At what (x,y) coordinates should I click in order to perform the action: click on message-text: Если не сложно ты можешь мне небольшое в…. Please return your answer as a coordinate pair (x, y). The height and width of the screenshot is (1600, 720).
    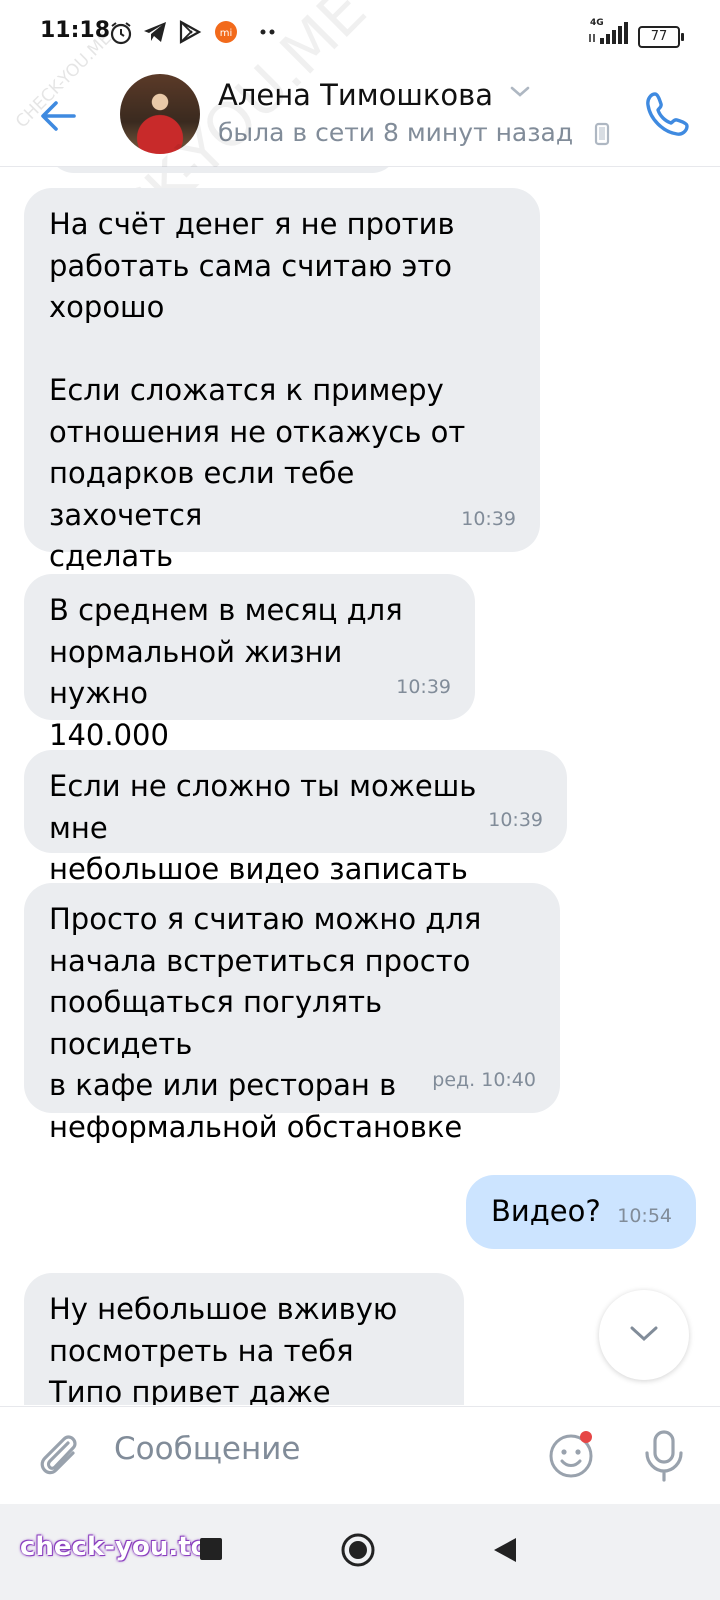
    Looking at the image, I should click on (263, 827).